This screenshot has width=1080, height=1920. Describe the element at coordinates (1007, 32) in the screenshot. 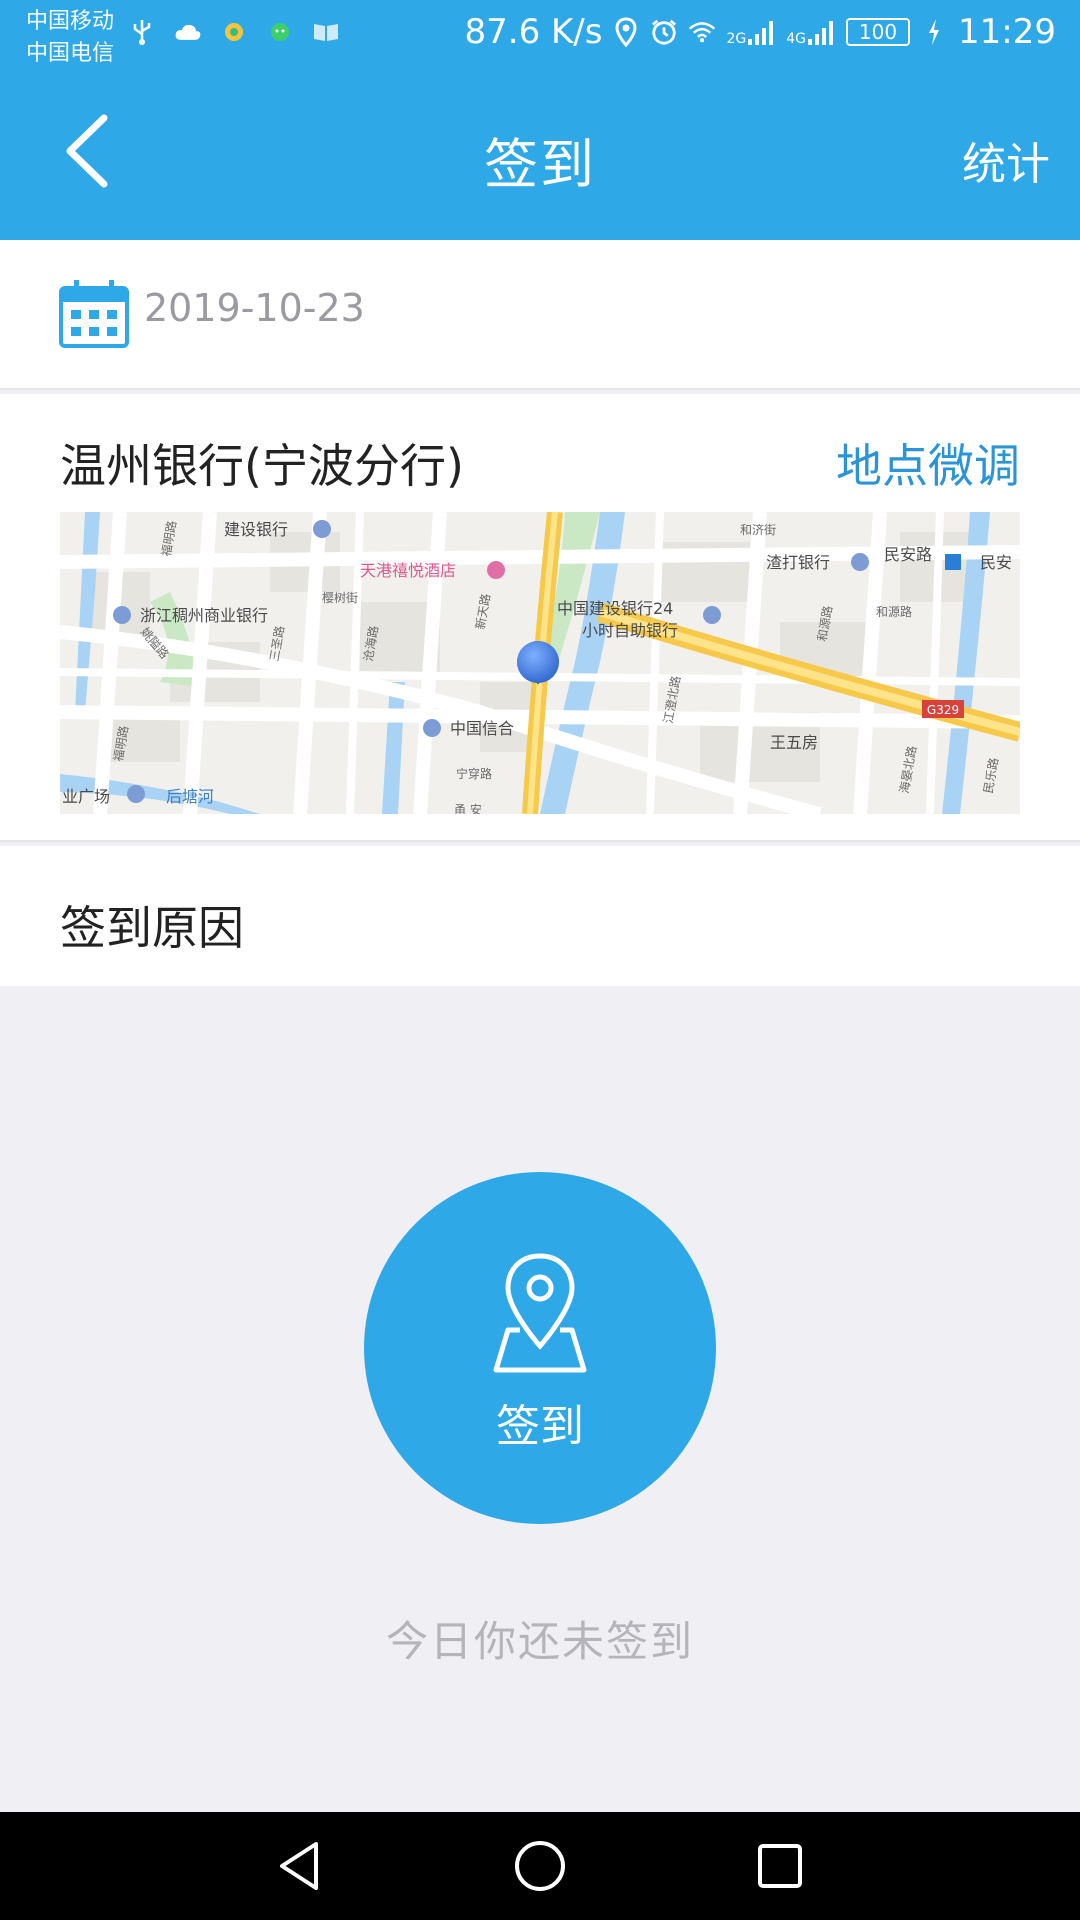

I see `clock: 11:29` at that location.